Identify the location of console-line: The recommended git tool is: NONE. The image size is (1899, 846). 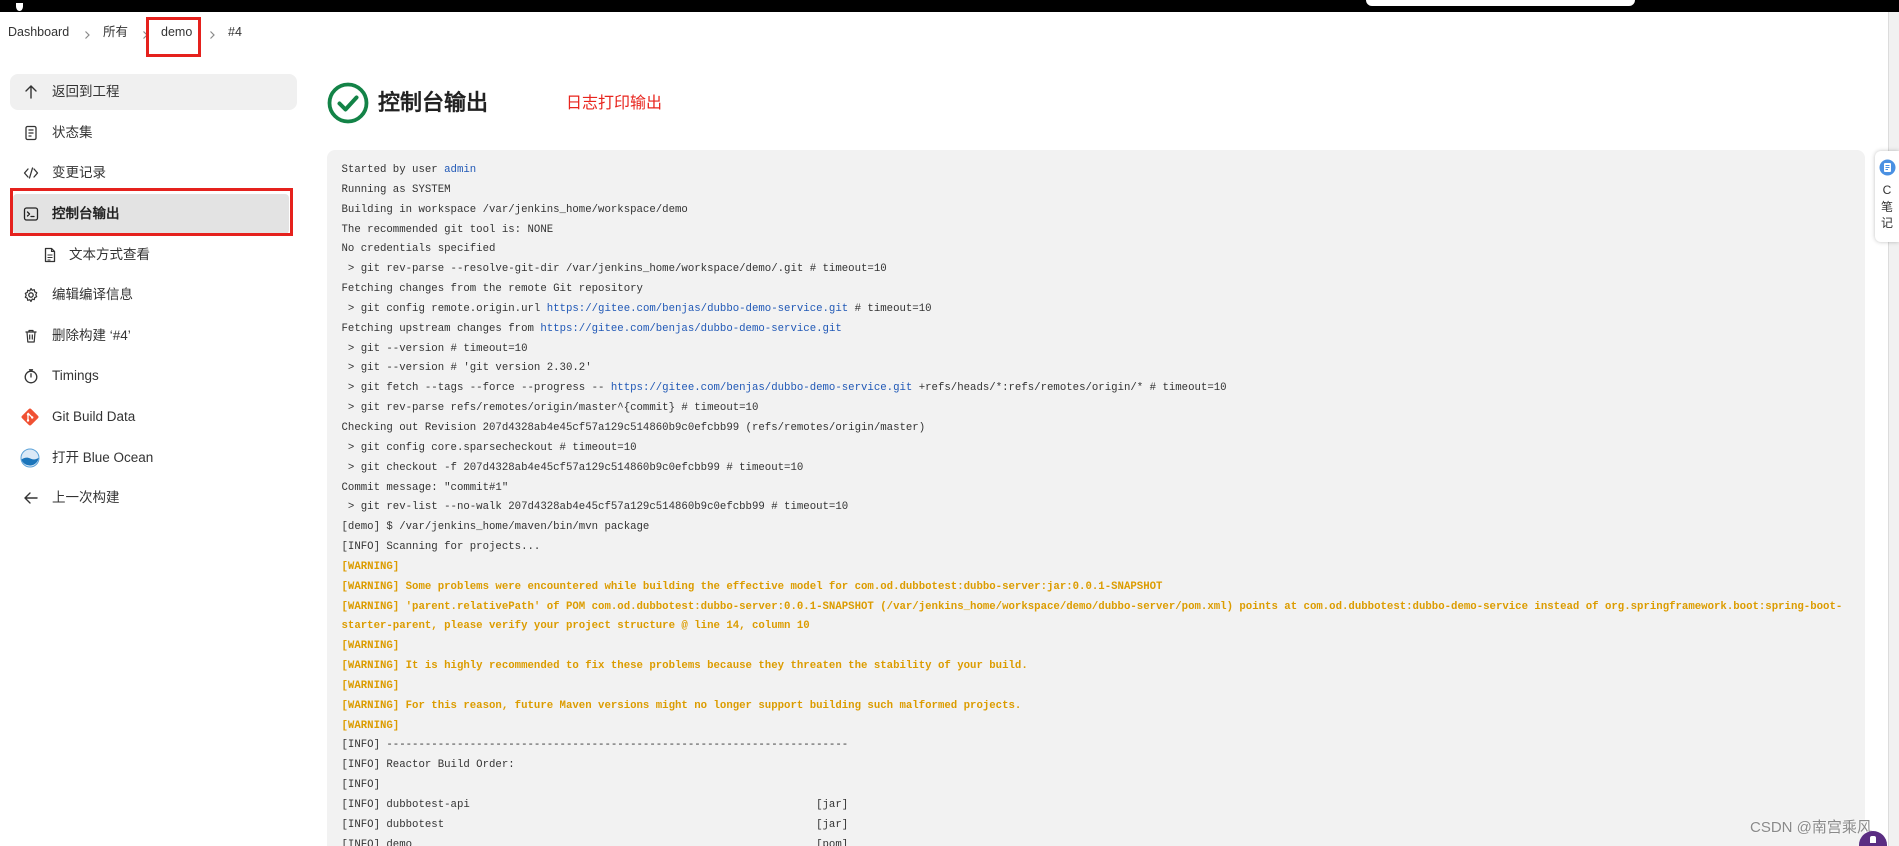
(1104, 231).